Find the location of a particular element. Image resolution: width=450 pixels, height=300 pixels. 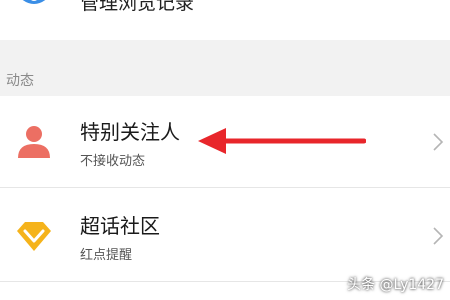

eye-icon is located at coordinates (34, 2).